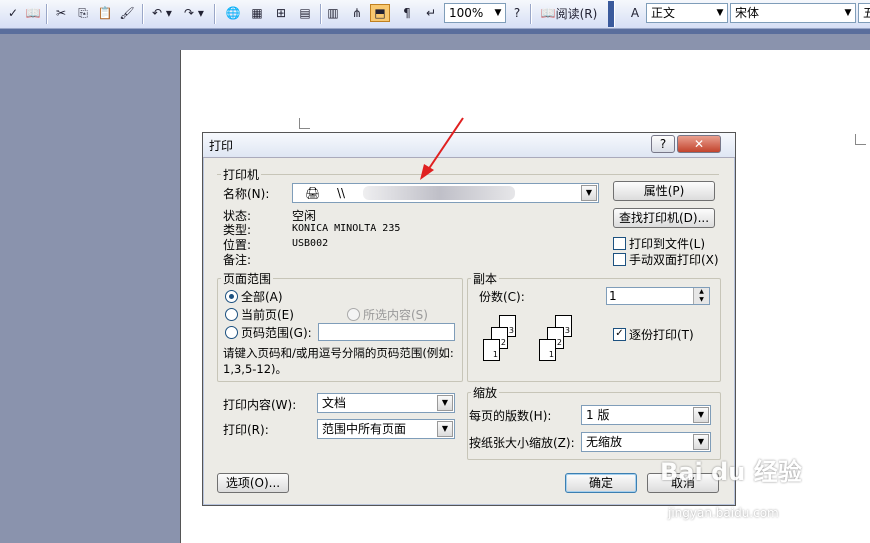 The image size is (870, 543). I want to click on baidu-watermark-url: jingyan.baidu.com, so click(723, 513).